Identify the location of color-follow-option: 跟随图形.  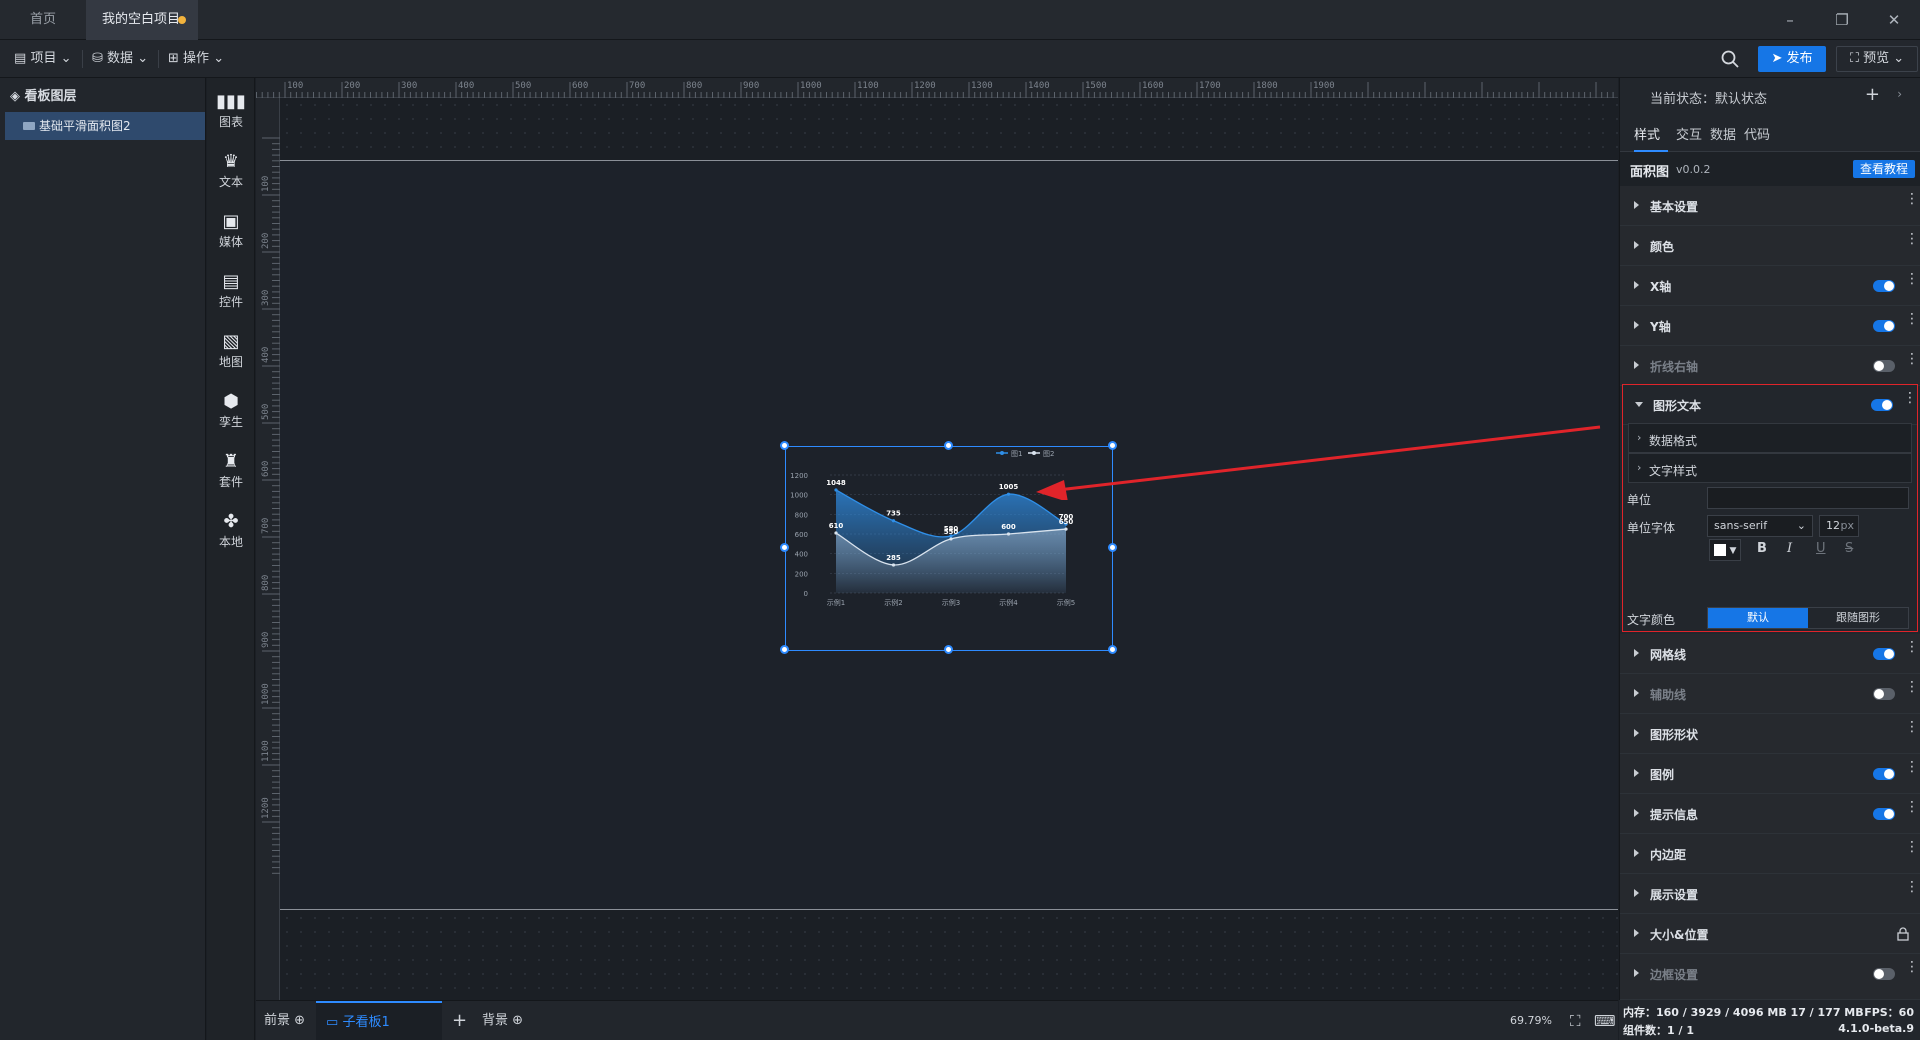
(1858, 618).